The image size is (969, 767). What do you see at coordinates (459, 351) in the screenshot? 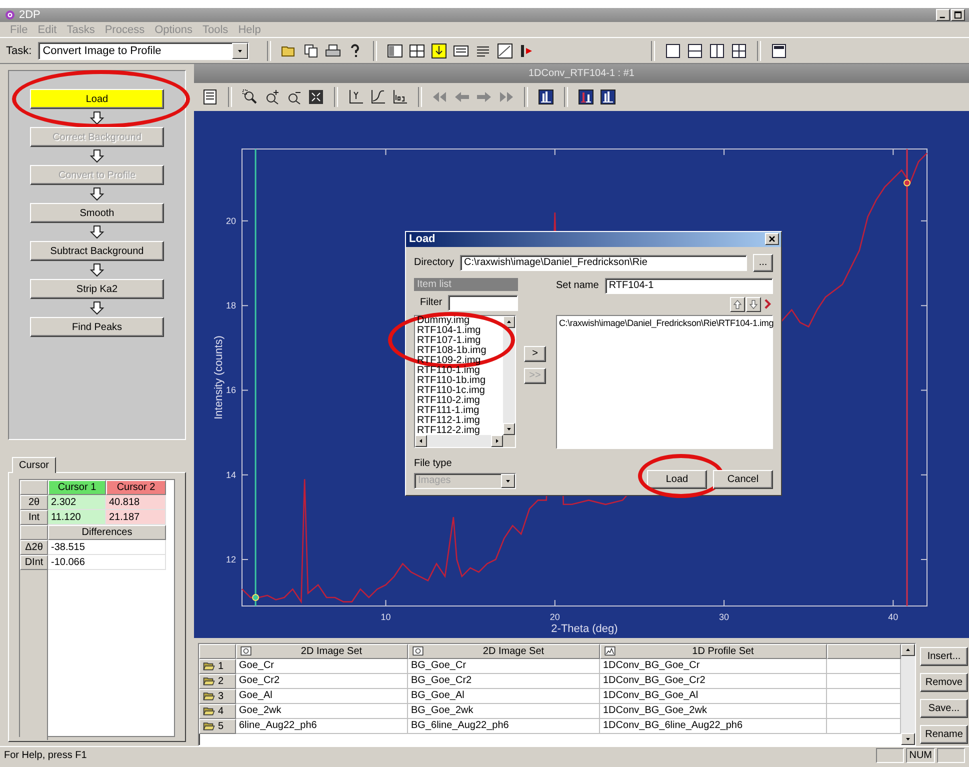
I see `list-item: RTF108-1b.img` at bounding box center [459, 351].